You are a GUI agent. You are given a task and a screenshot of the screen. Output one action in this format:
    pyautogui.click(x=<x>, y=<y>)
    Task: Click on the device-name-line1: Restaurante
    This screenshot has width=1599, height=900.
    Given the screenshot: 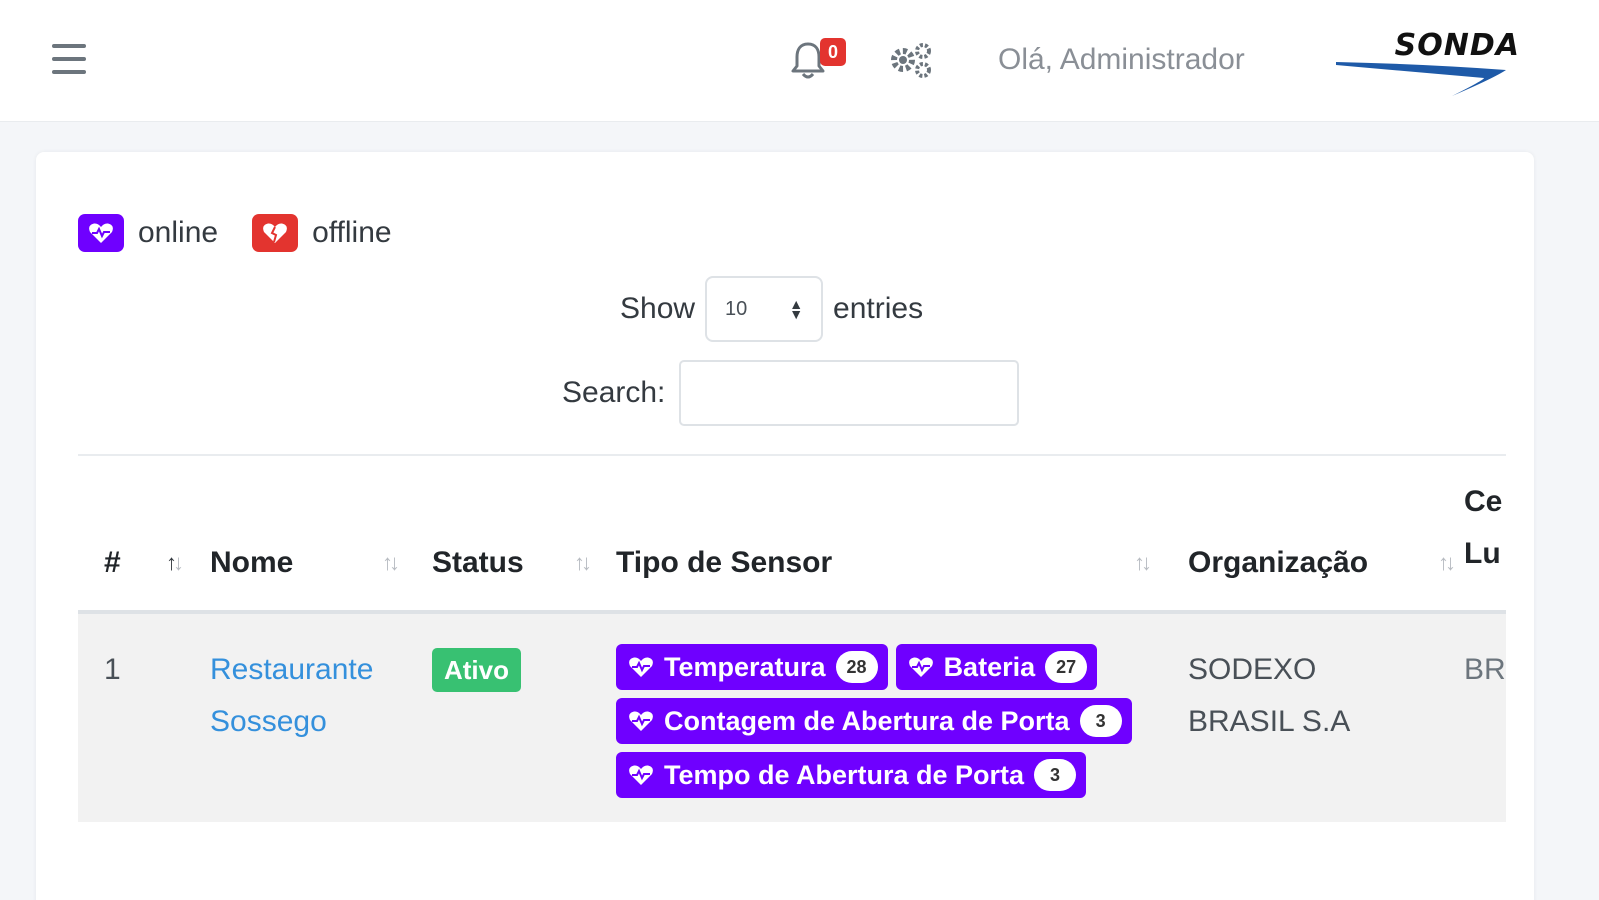 What is the action you would take?
    pyautogui.click(x=292, y=669)
    